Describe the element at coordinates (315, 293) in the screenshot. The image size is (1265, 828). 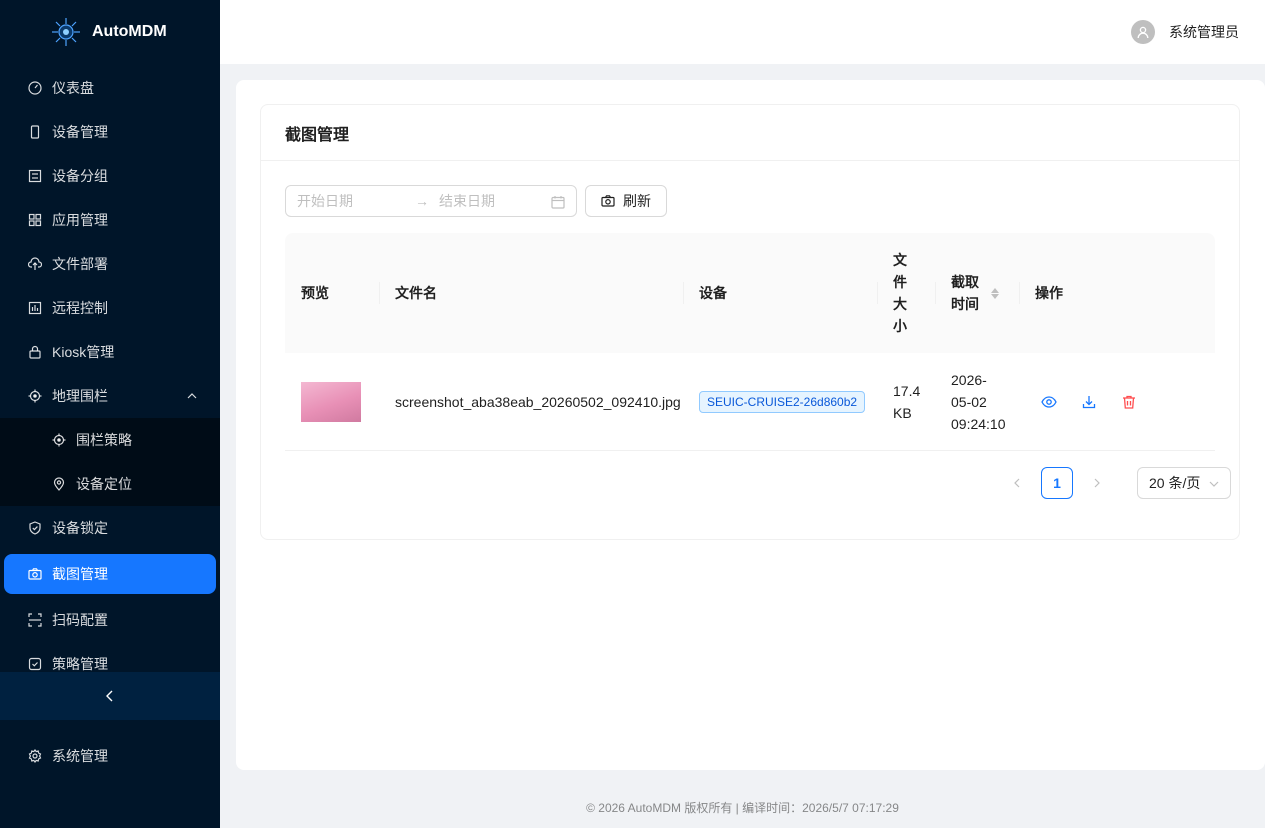
I see `column-header-preview: 预览` at that location.